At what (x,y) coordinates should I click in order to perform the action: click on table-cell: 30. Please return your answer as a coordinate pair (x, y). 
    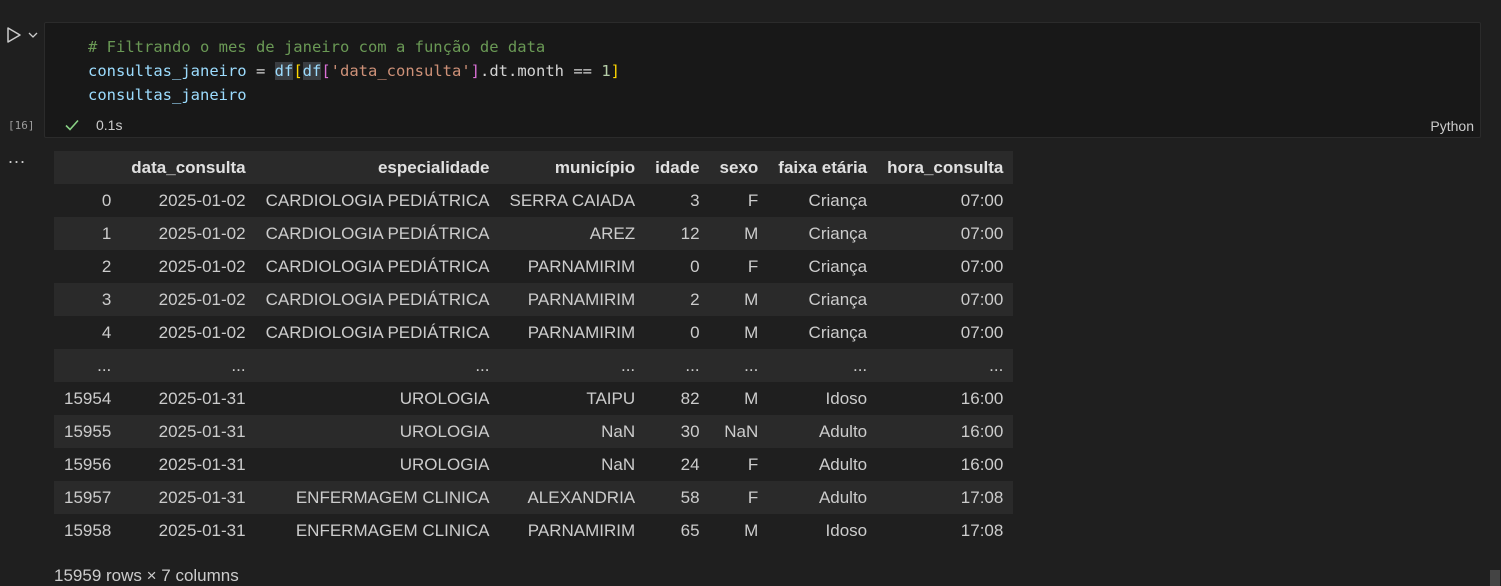
    Looking at the image, I should click on (690, 431).